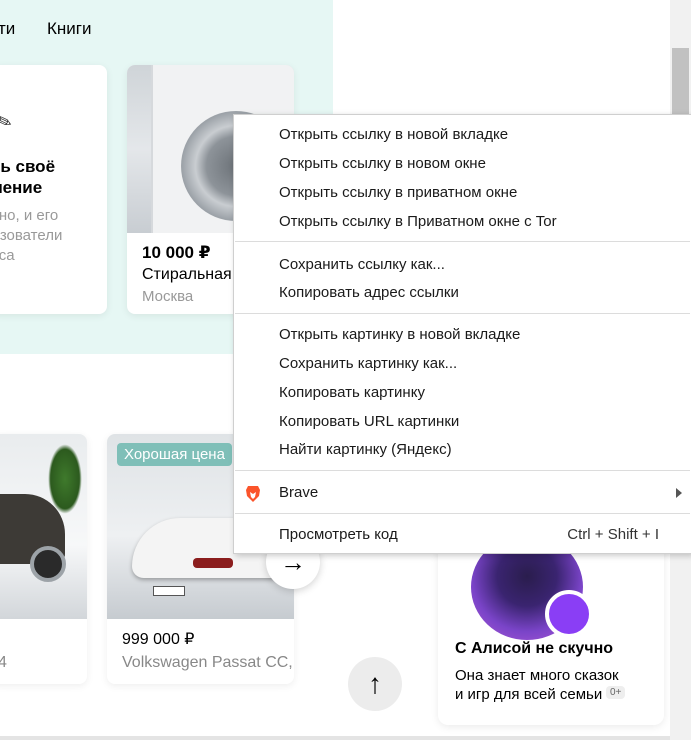 This screenshot has width=691, height=740. What do you see at coordinates (253, 494) in the screenshot?
I see `brave-lion-icon` at bounding box center [253, 494].